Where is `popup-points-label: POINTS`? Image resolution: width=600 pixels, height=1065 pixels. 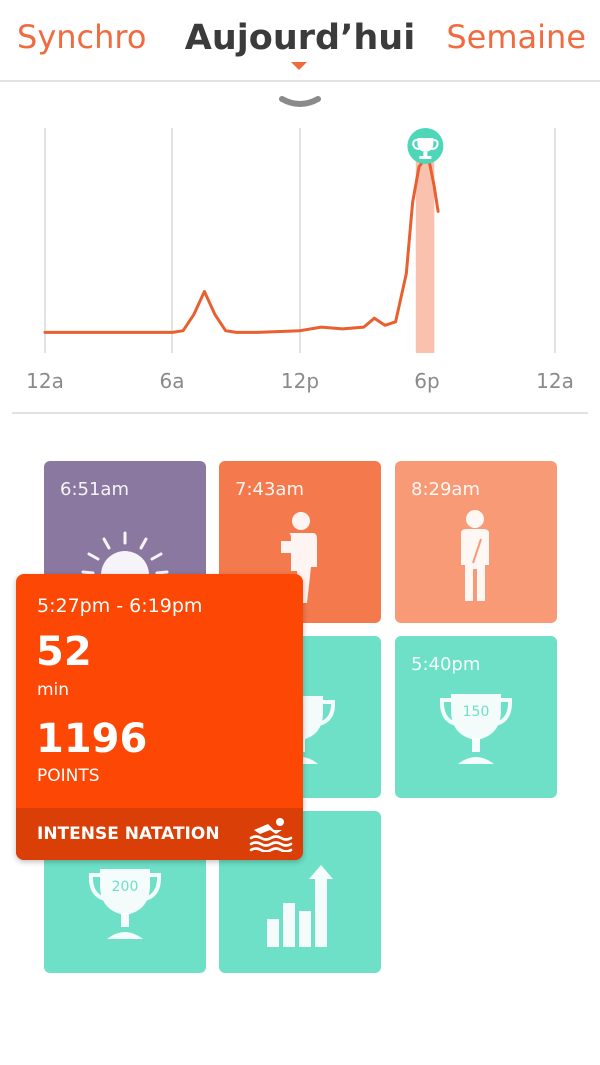 popup-points-label: POINTS is located at coordinates (68, 776).